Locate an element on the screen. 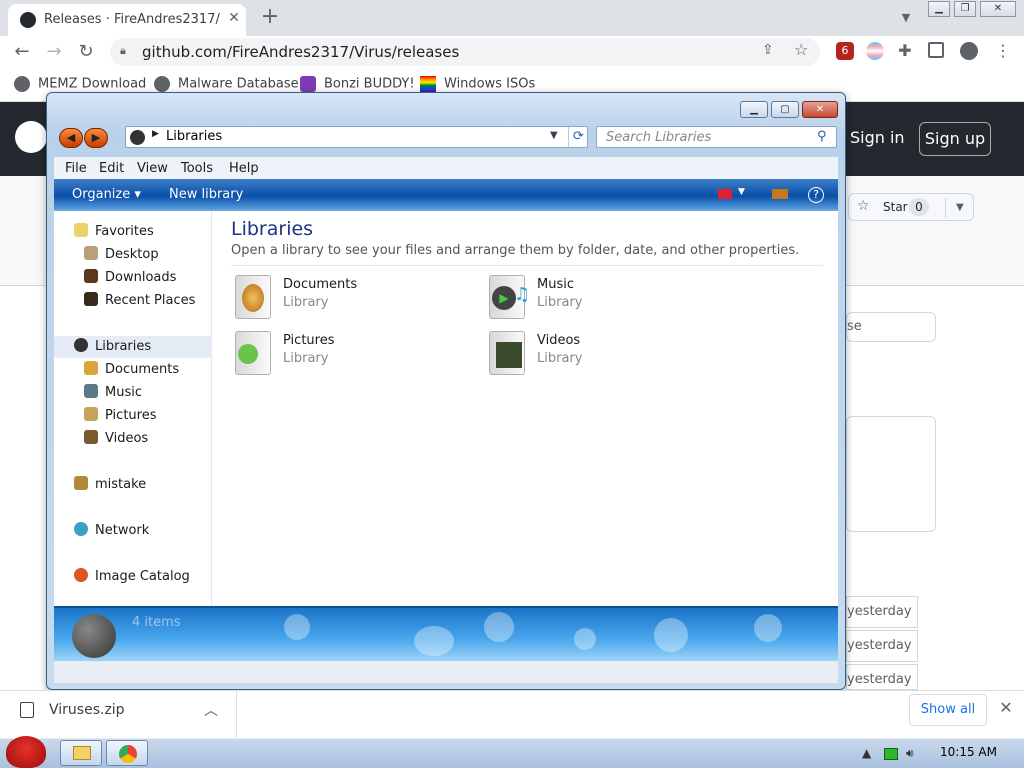  taskbar-chrome-button is located at coordinates (127, 753).